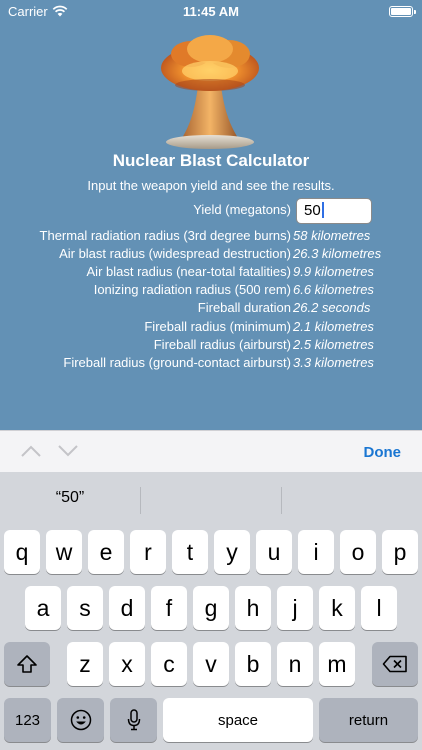  Describe the element at coordinates (332, 235) in the screenshot. I see `result-value: 58 kilometres` at that location.